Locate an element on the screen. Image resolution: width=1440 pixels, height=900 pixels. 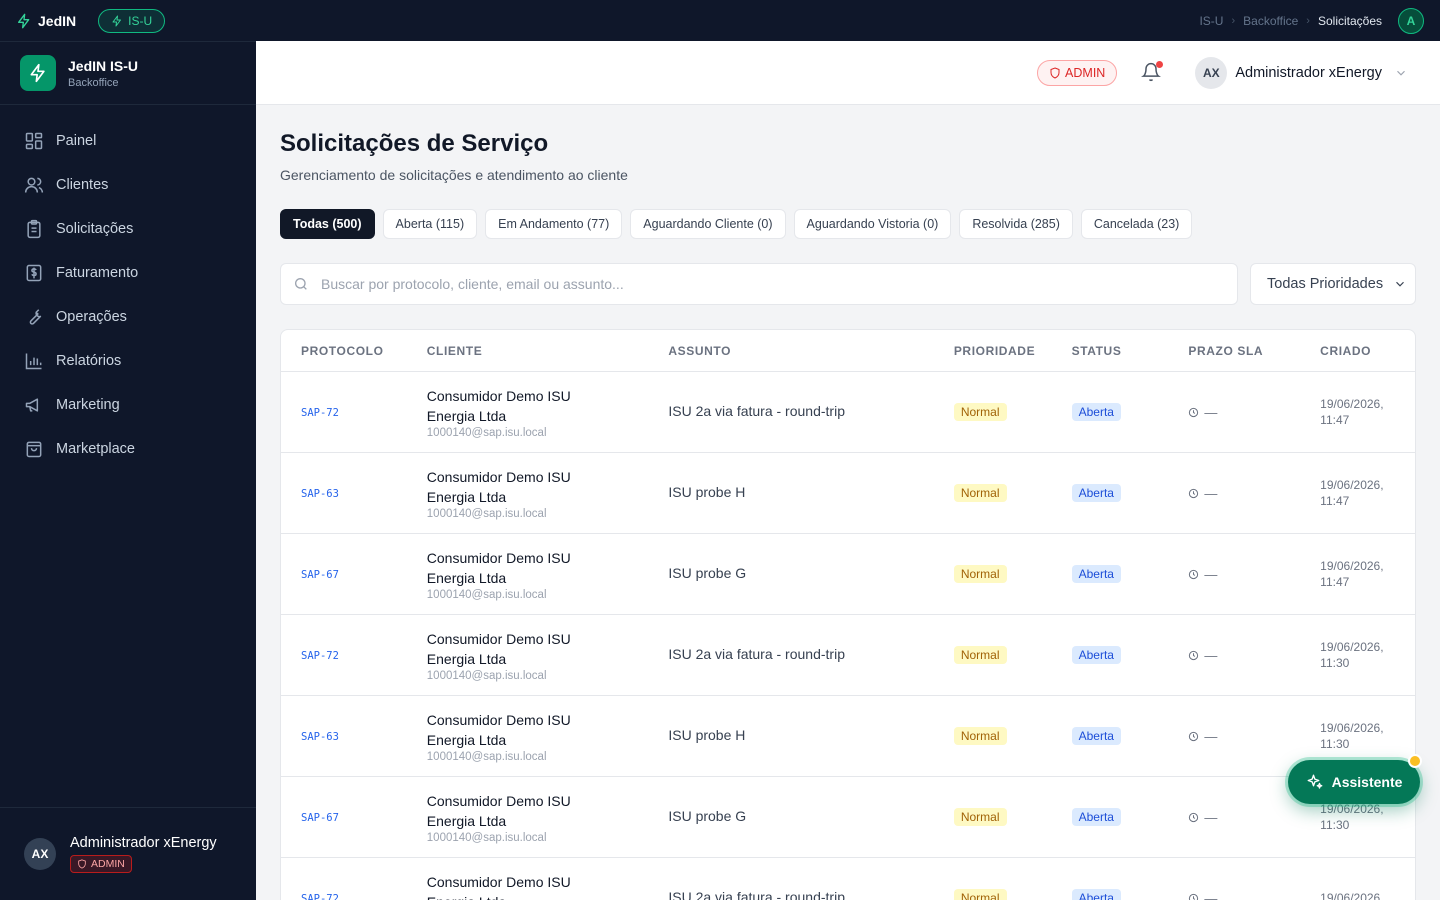
sidebar-item-label: Marketing is located at coordinates (88, 405).